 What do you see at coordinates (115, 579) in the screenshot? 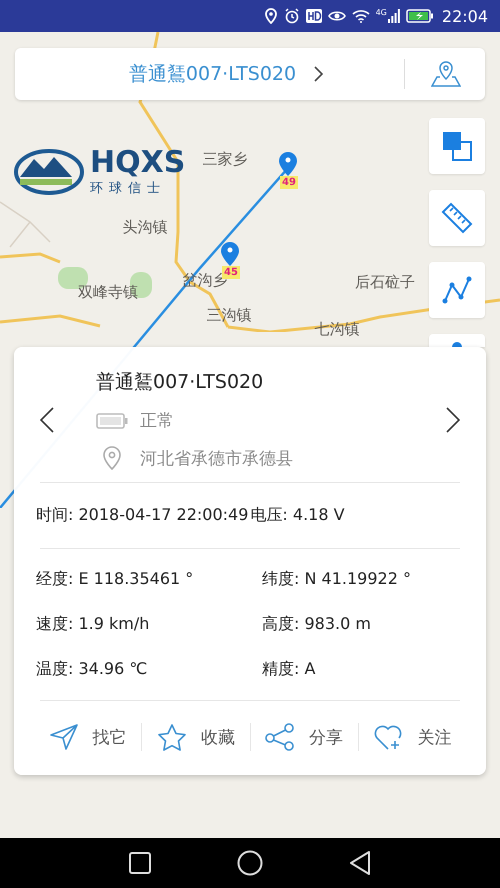
I see `telemetry-reading: 经度: E 118.35461 °` at bounding box center [115, 579].